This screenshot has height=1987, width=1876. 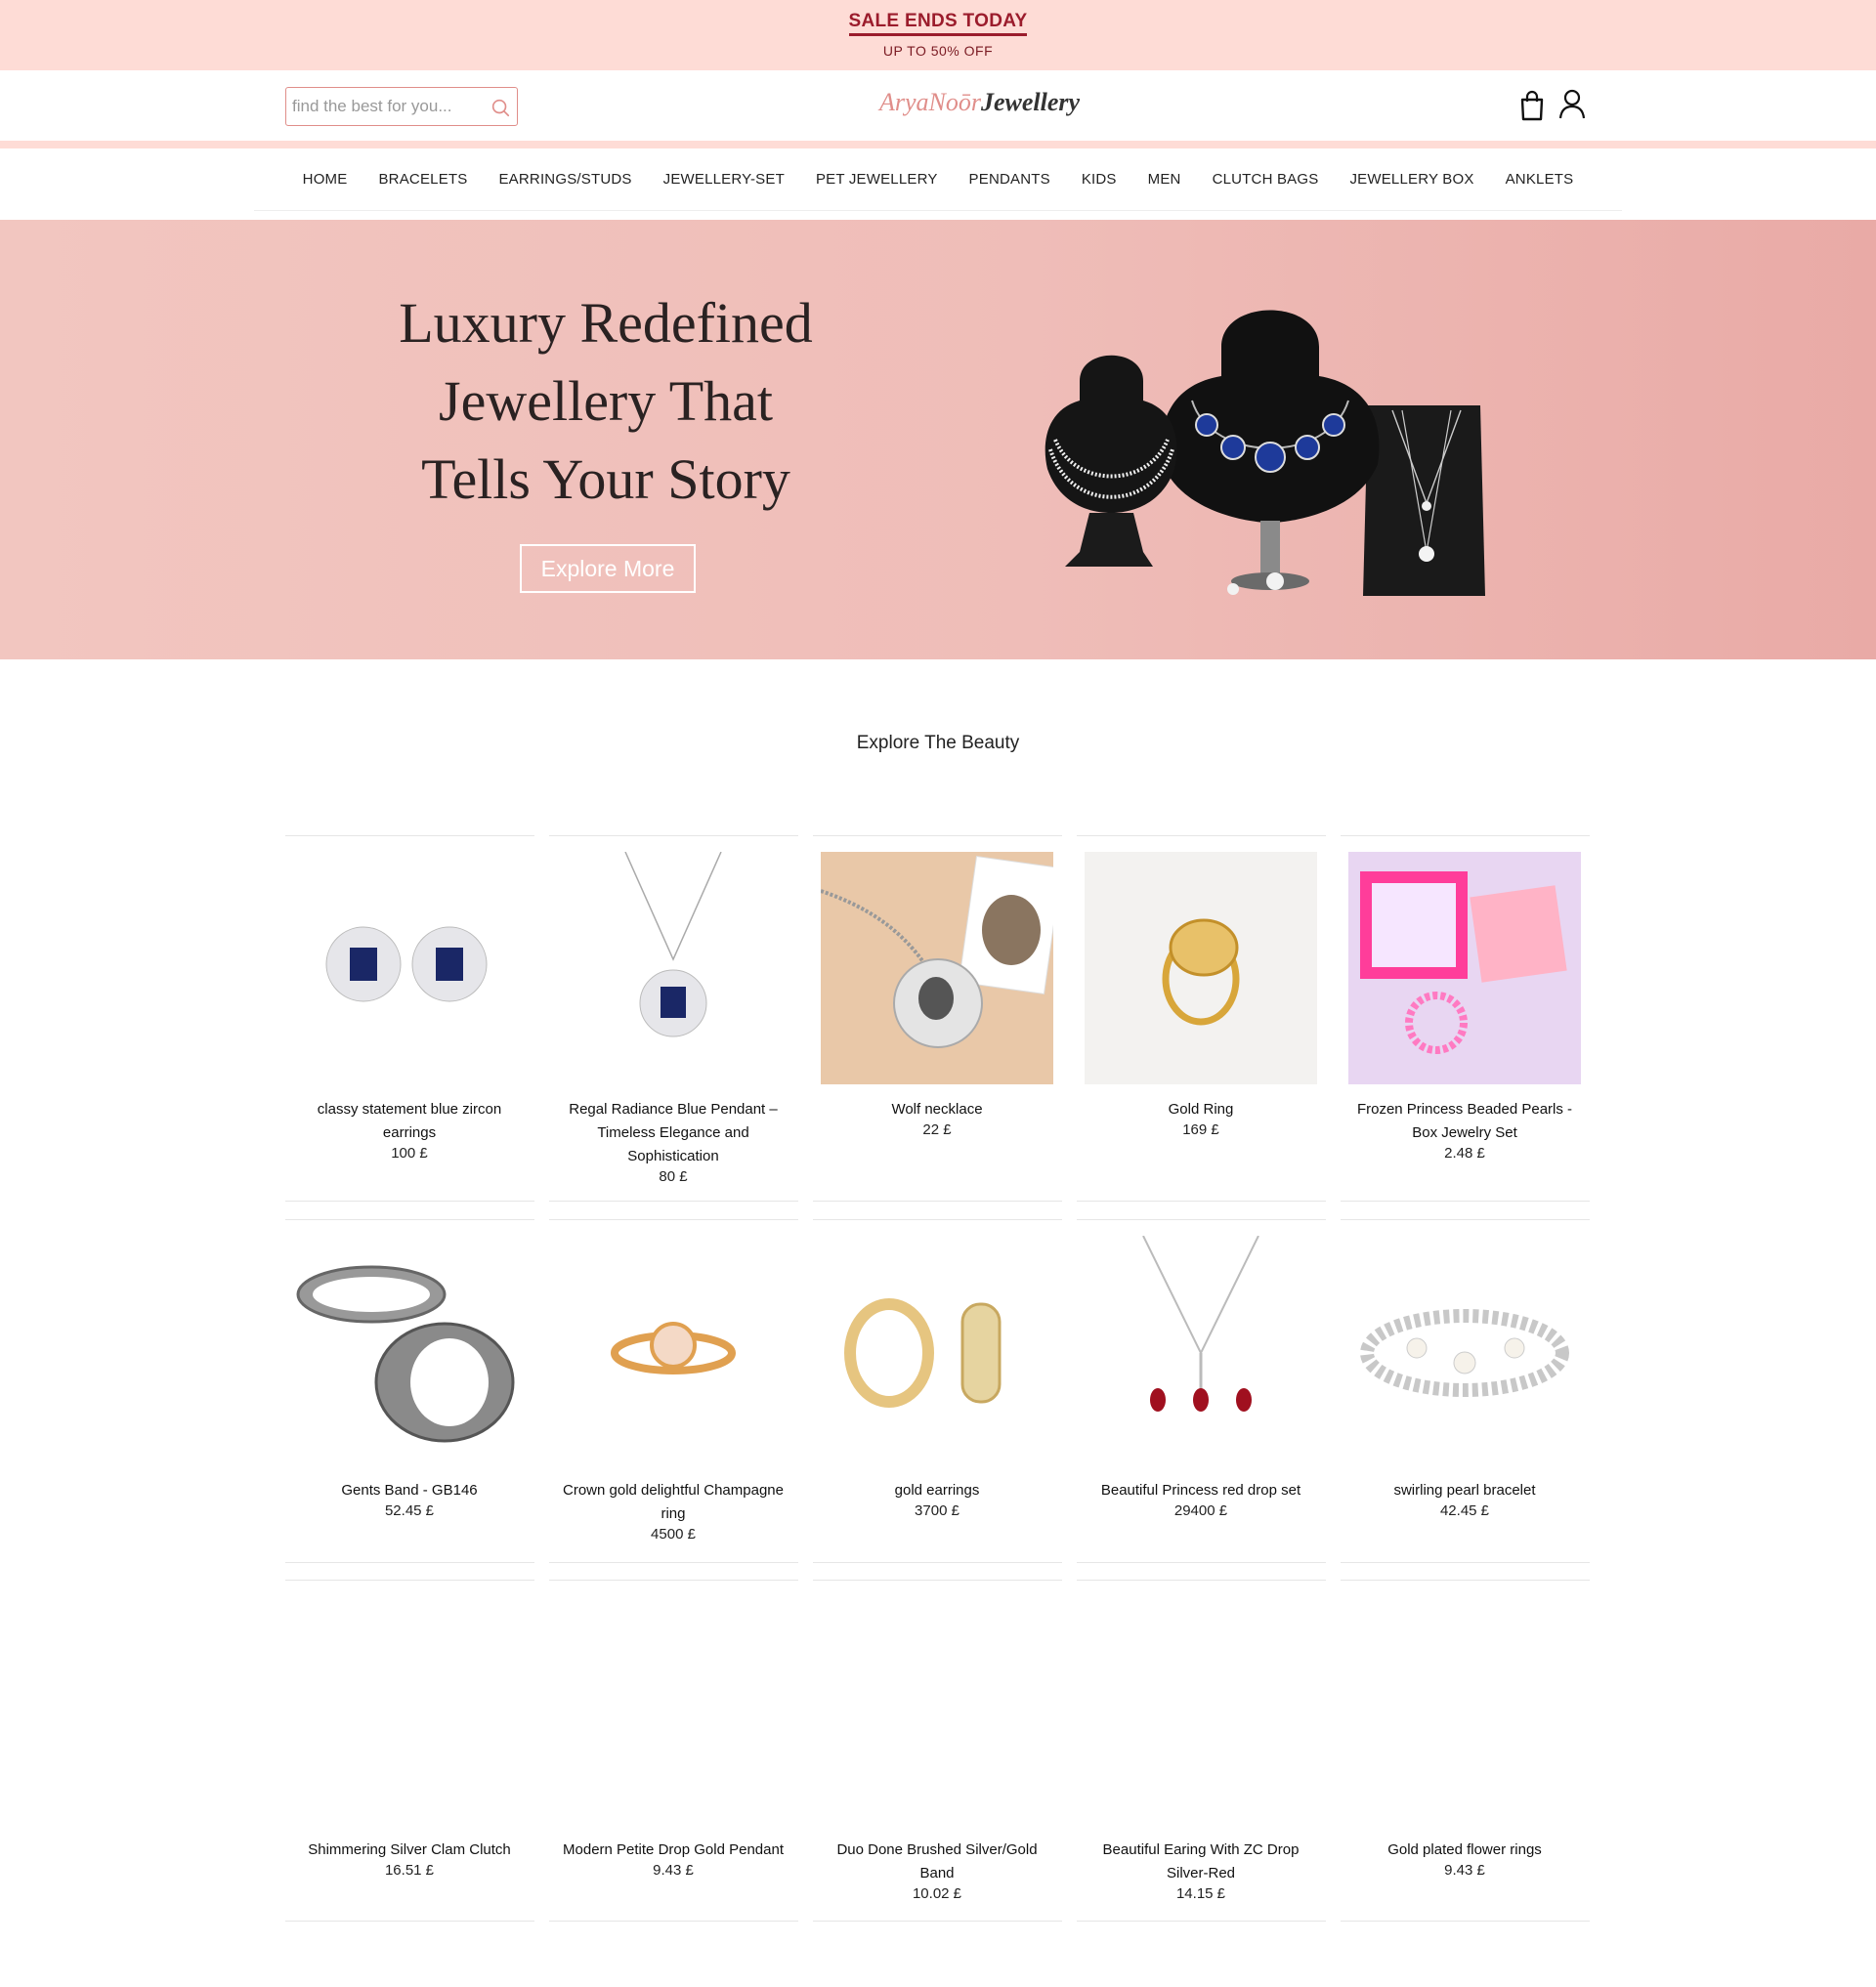 What do you see at coordinates (1464, 1511) in the screenshot?
I see `product-price: 42.45 £` at bounding box center [1464, 1511].